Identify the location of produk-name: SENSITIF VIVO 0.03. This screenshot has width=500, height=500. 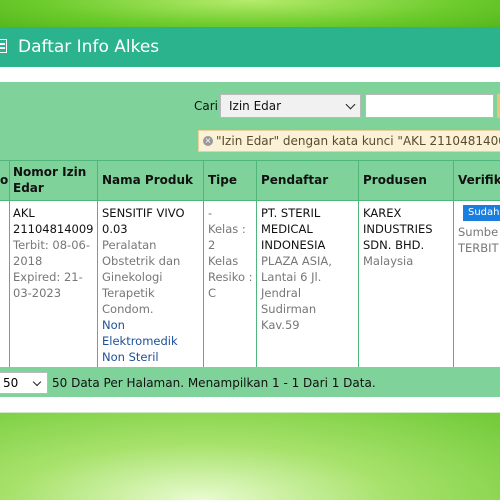
(143, 221).